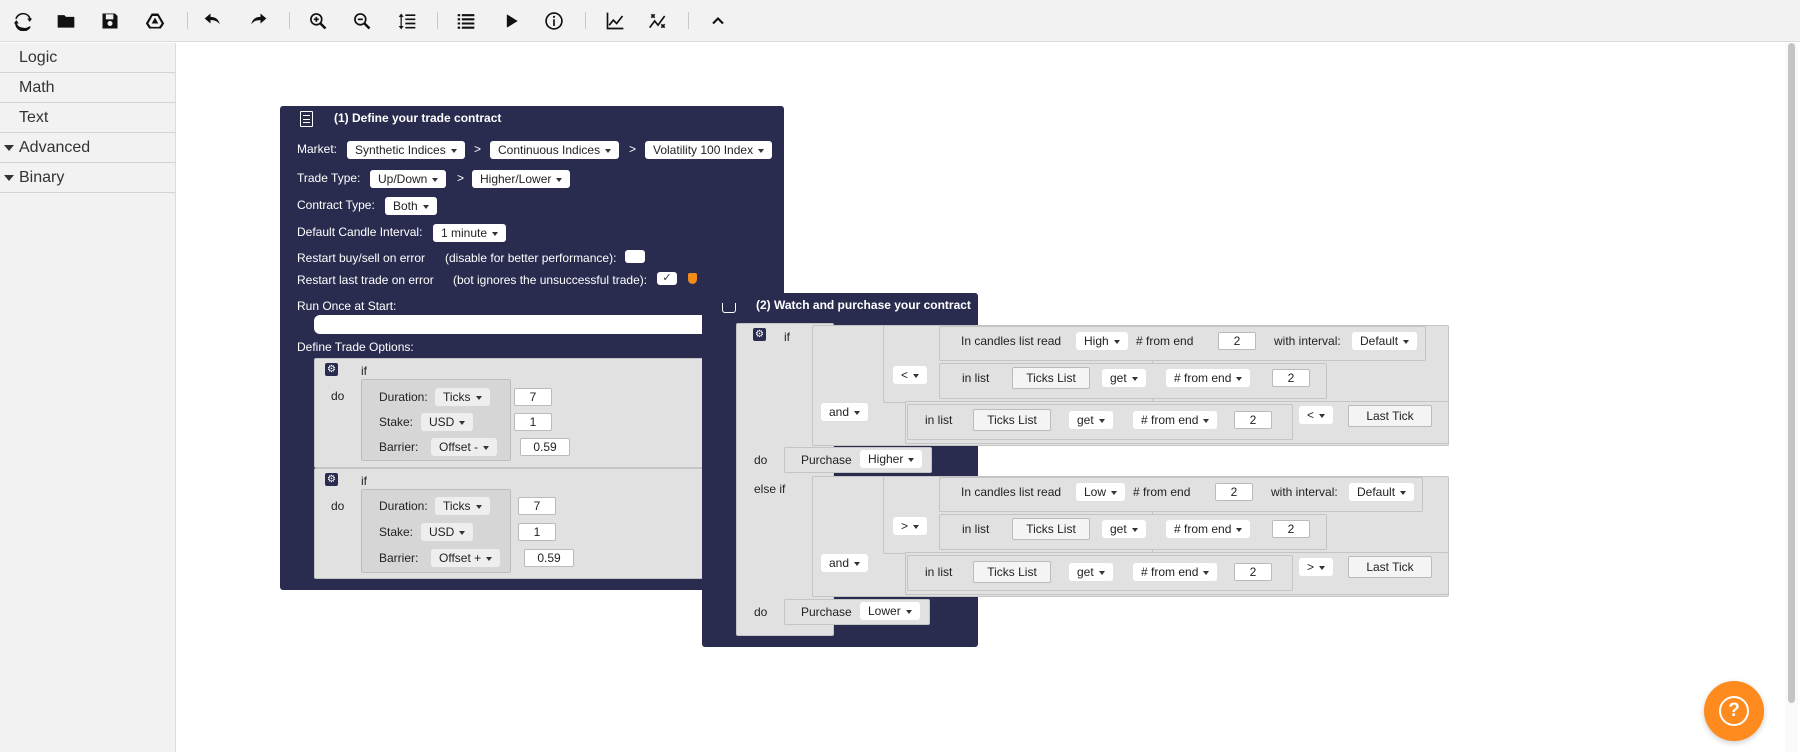 Image resolution: width=1800 pixels, height=752 pixels. I want to click on redo-icon, so click(258, 21).